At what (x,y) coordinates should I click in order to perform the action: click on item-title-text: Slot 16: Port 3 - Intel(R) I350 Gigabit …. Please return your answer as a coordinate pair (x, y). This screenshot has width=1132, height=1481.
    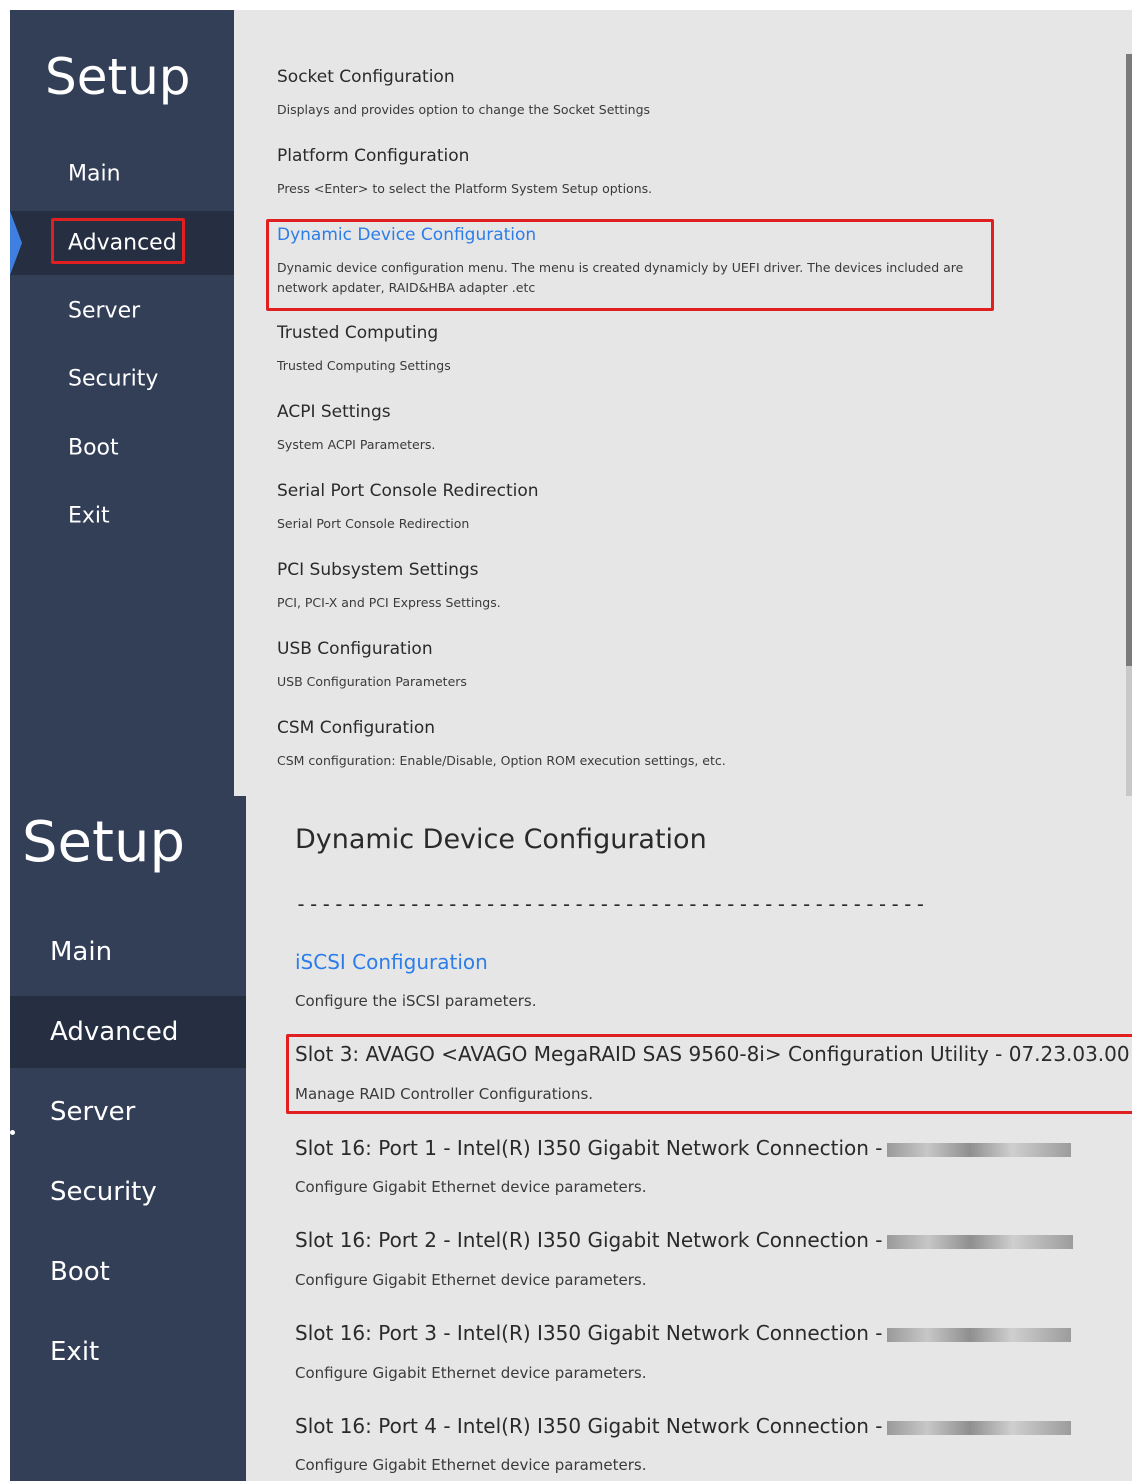
    Looking at the image, I should click on (589, 1333).